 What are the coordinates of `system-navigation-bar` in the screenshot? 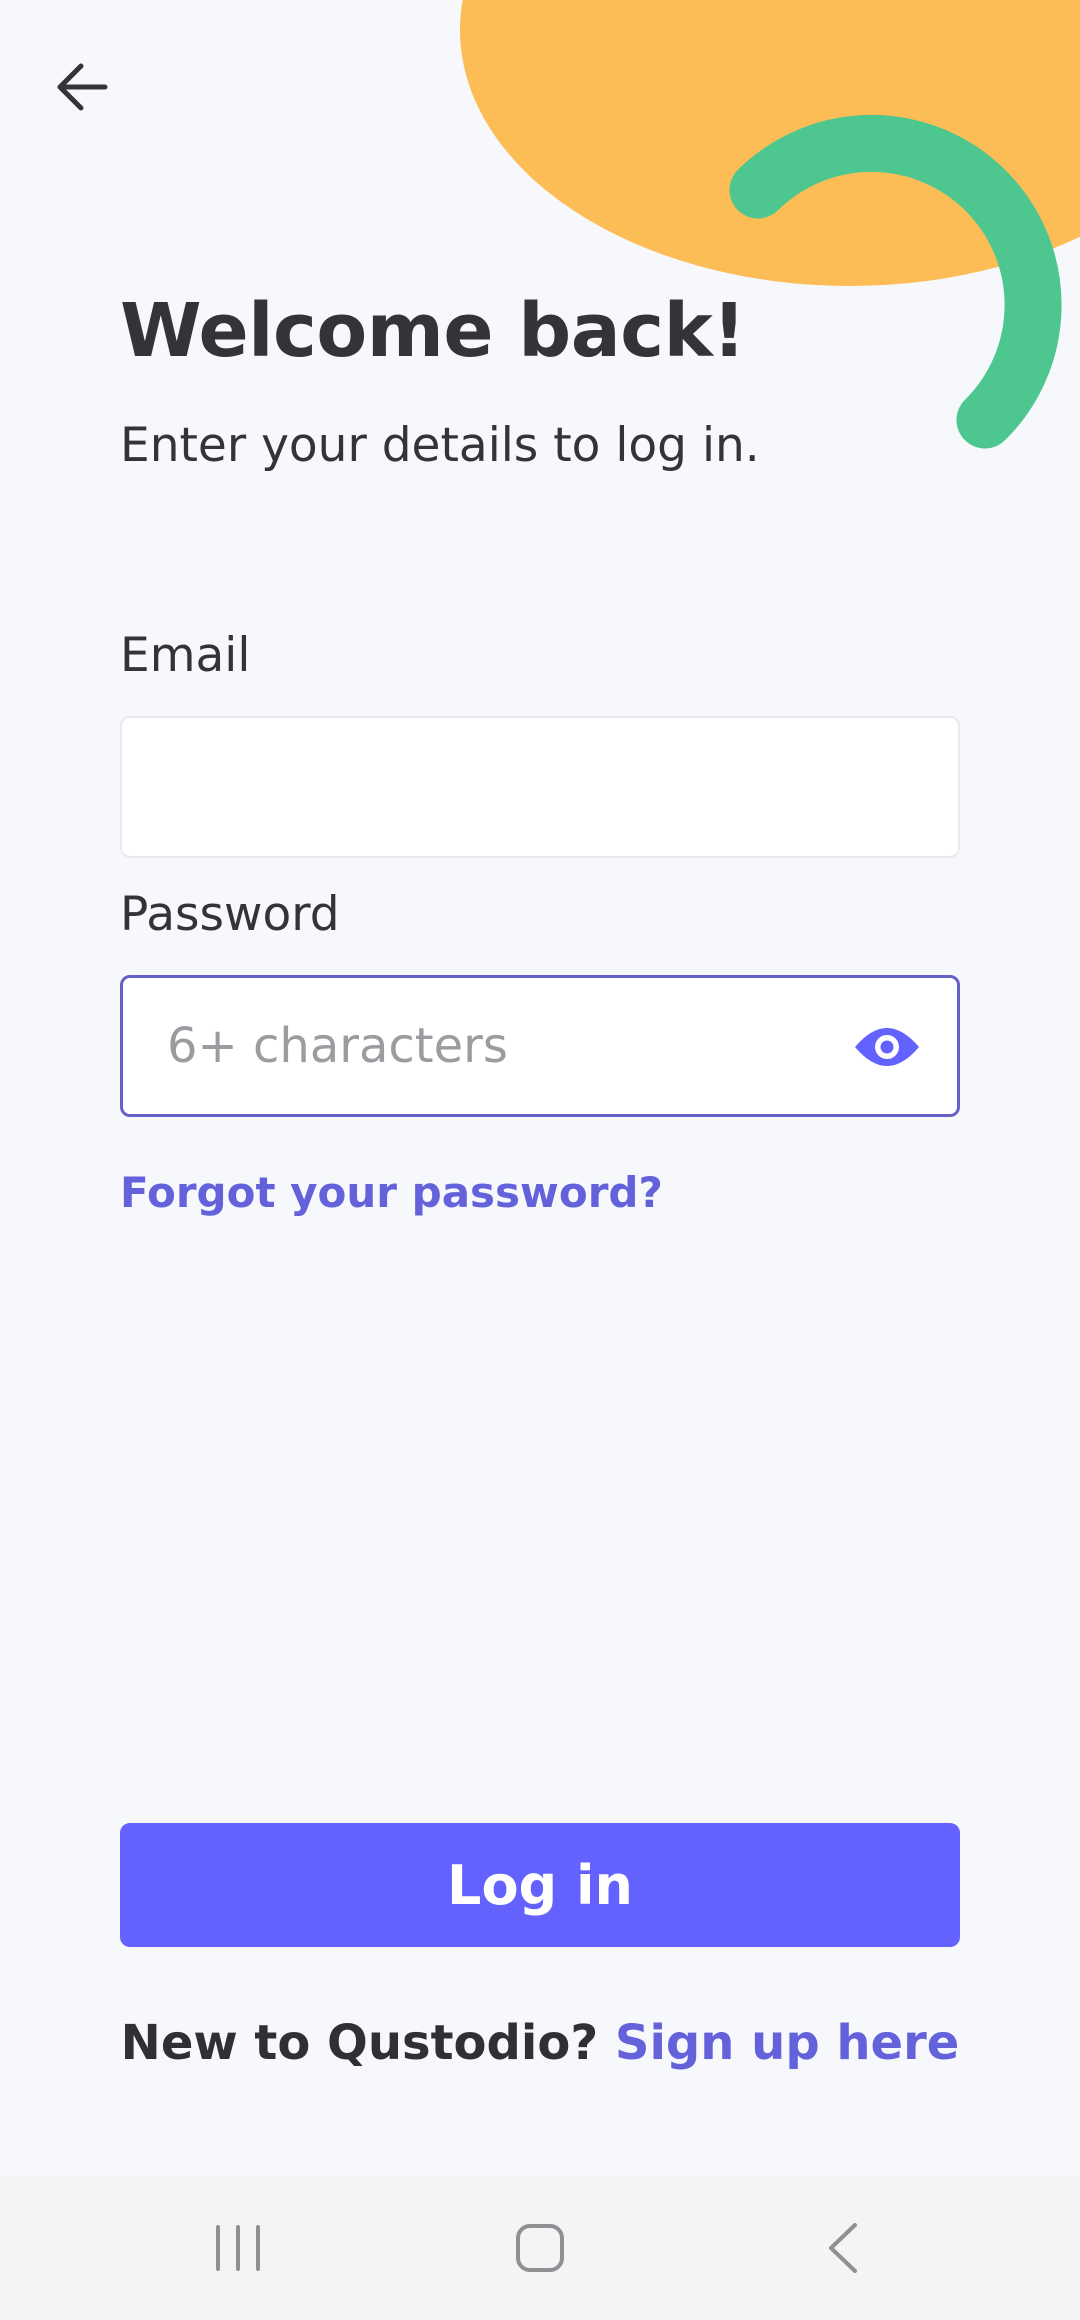 It's located at (540, 2248).